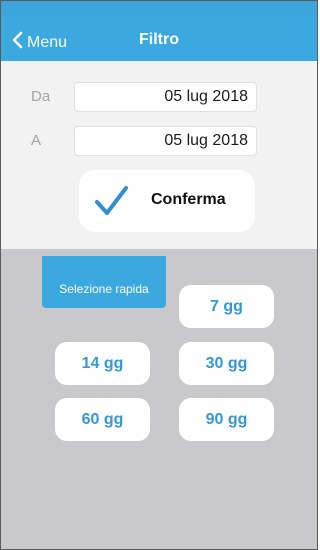 This screenshot has width=320, height=550. Describe the element at coordinates (102, 363) in the screenshot. I see `quick-option-14: 14 gg` at that location.